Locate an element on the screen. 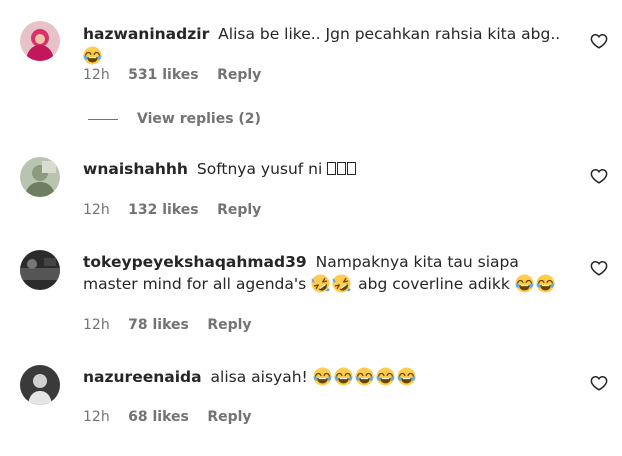  comment-meta: 12h 68 likes Reply is located at coordinates (174, 417).